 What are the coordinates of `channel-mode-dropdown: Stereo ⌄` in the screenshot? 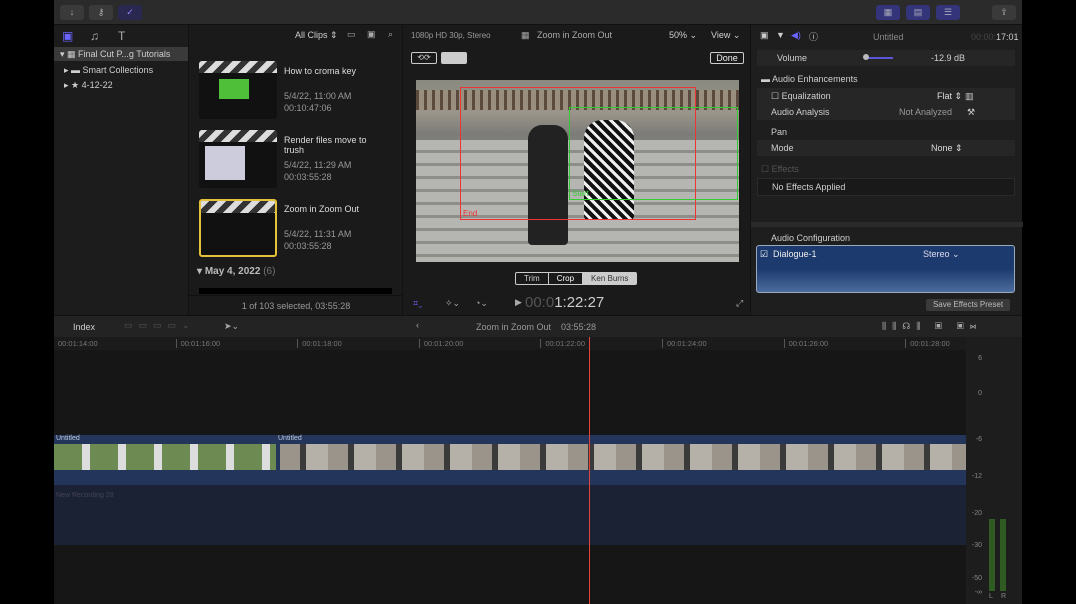 It's located at (941, 254).